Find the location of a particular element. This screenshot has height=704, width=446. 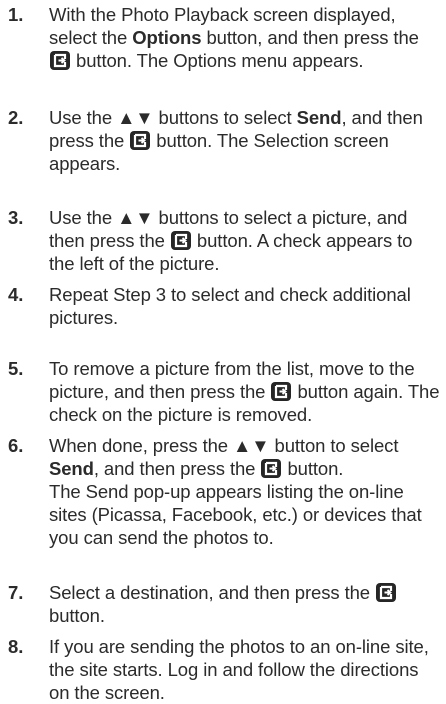

step-text-segment: button. The Options menu appears. is located at coordinates (217, 60).